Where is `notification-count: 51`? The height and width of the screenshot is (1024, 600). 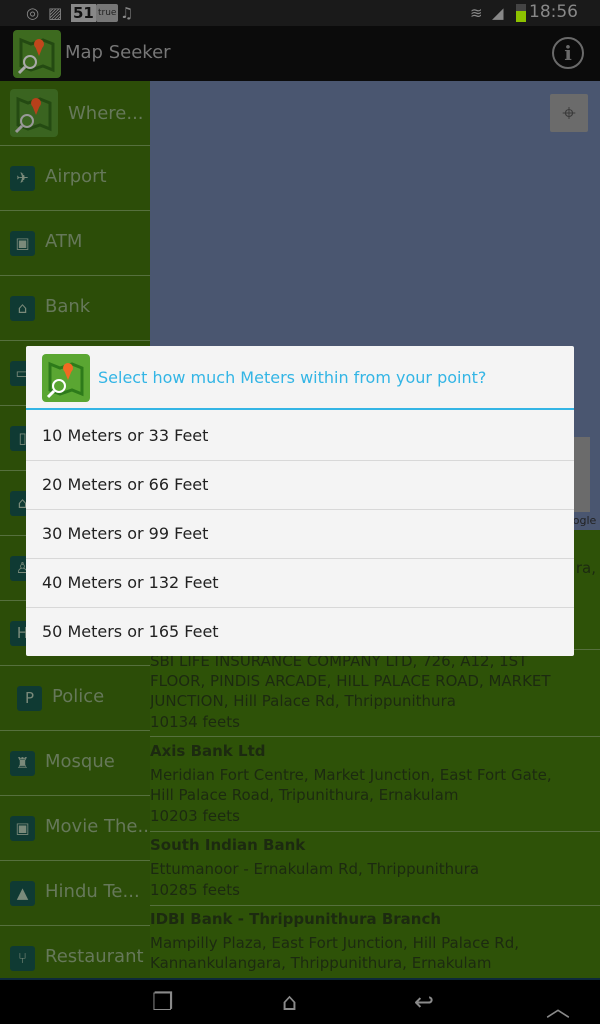
notification-count: 51 is located at coordinates (83, 13).